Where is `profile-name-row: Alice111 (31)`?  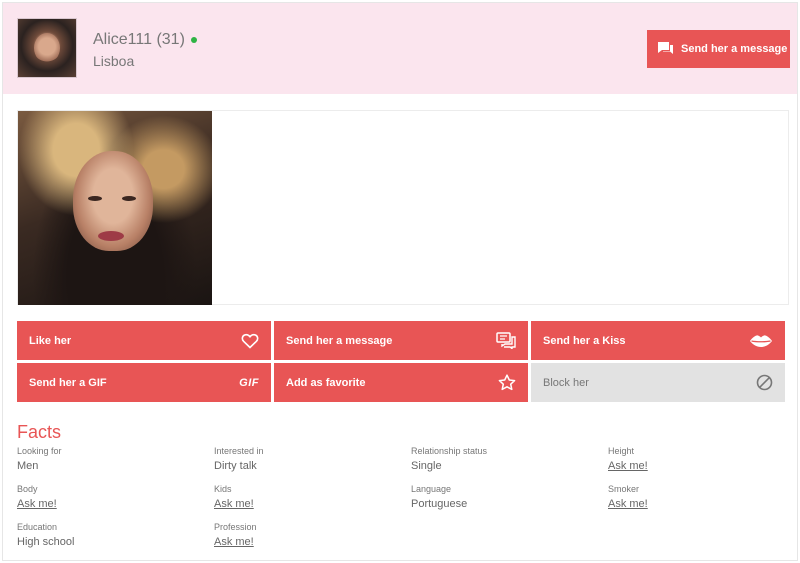
profile-name-row: Alice111 (31) is located at coordinates (145, 40).